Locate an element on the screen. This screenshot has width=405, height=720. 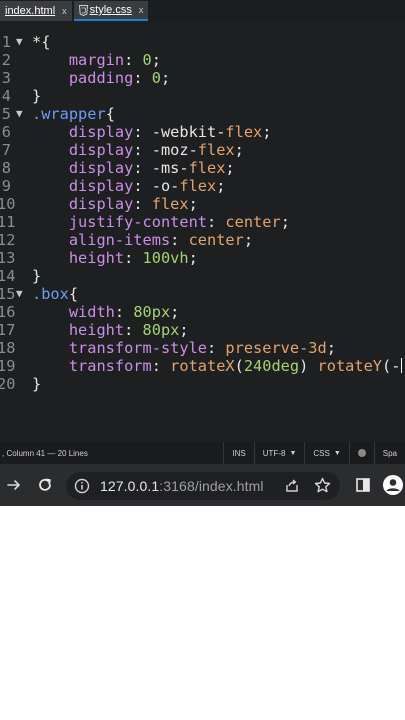
url-path: :3168/index.html is located at coordinates (211, 486).